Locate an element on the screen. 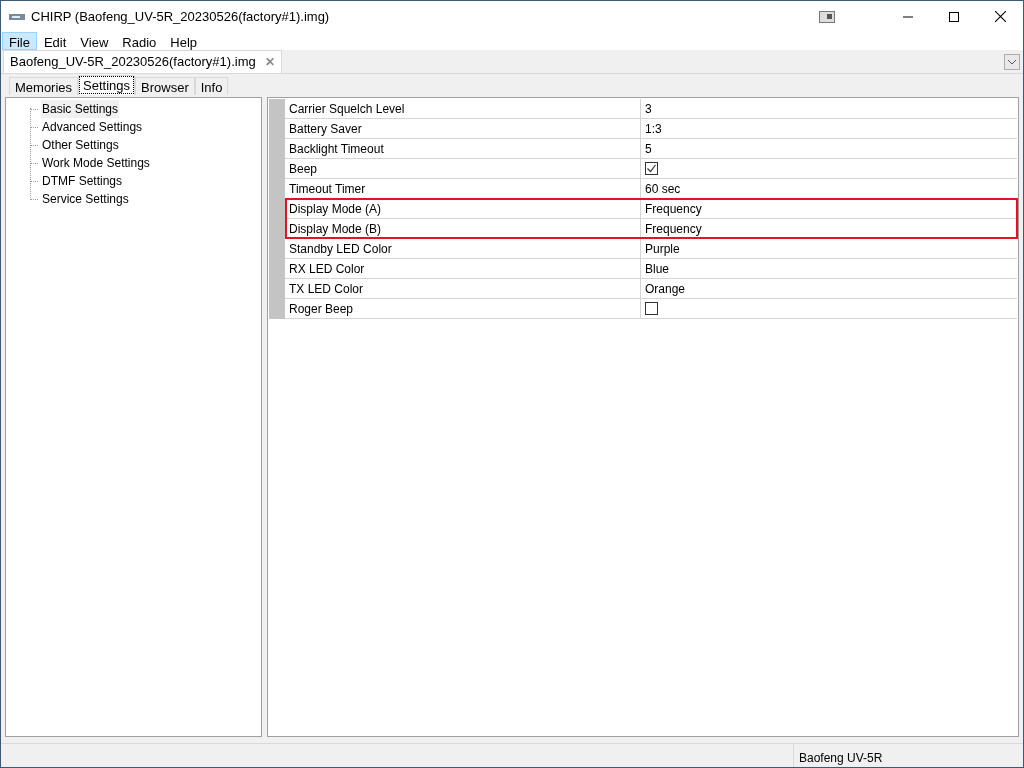 Image resolution: width=1024 pixels, height=768 pixels. tab: Memories is located at coordinates (44, 86).